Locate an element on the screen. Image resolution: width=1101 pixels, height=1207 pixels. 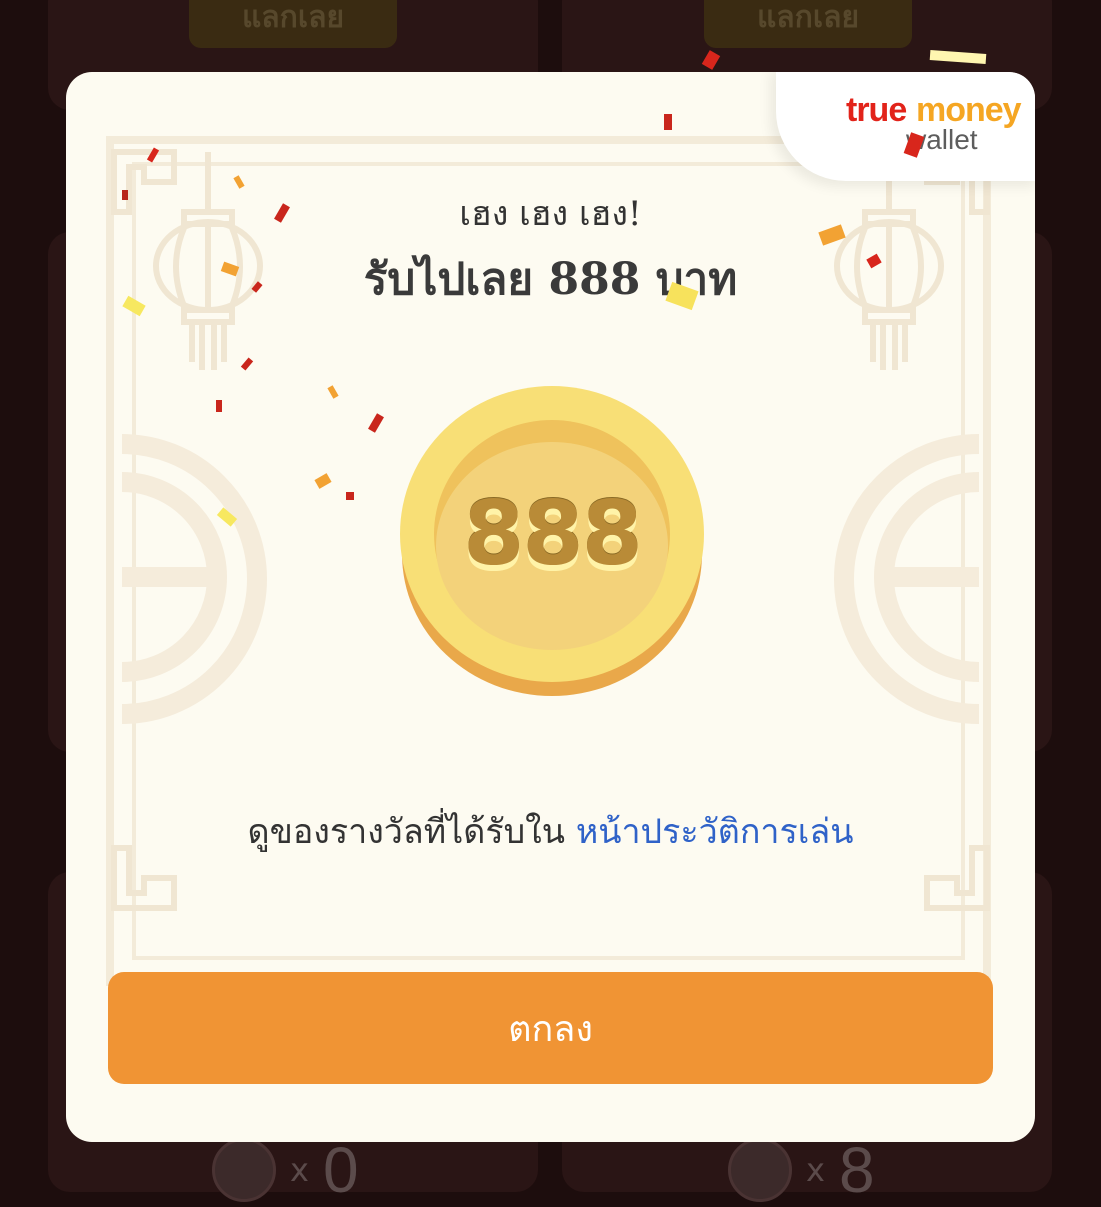
ok-button: ตกลง is located at coordinates (550, 1028).